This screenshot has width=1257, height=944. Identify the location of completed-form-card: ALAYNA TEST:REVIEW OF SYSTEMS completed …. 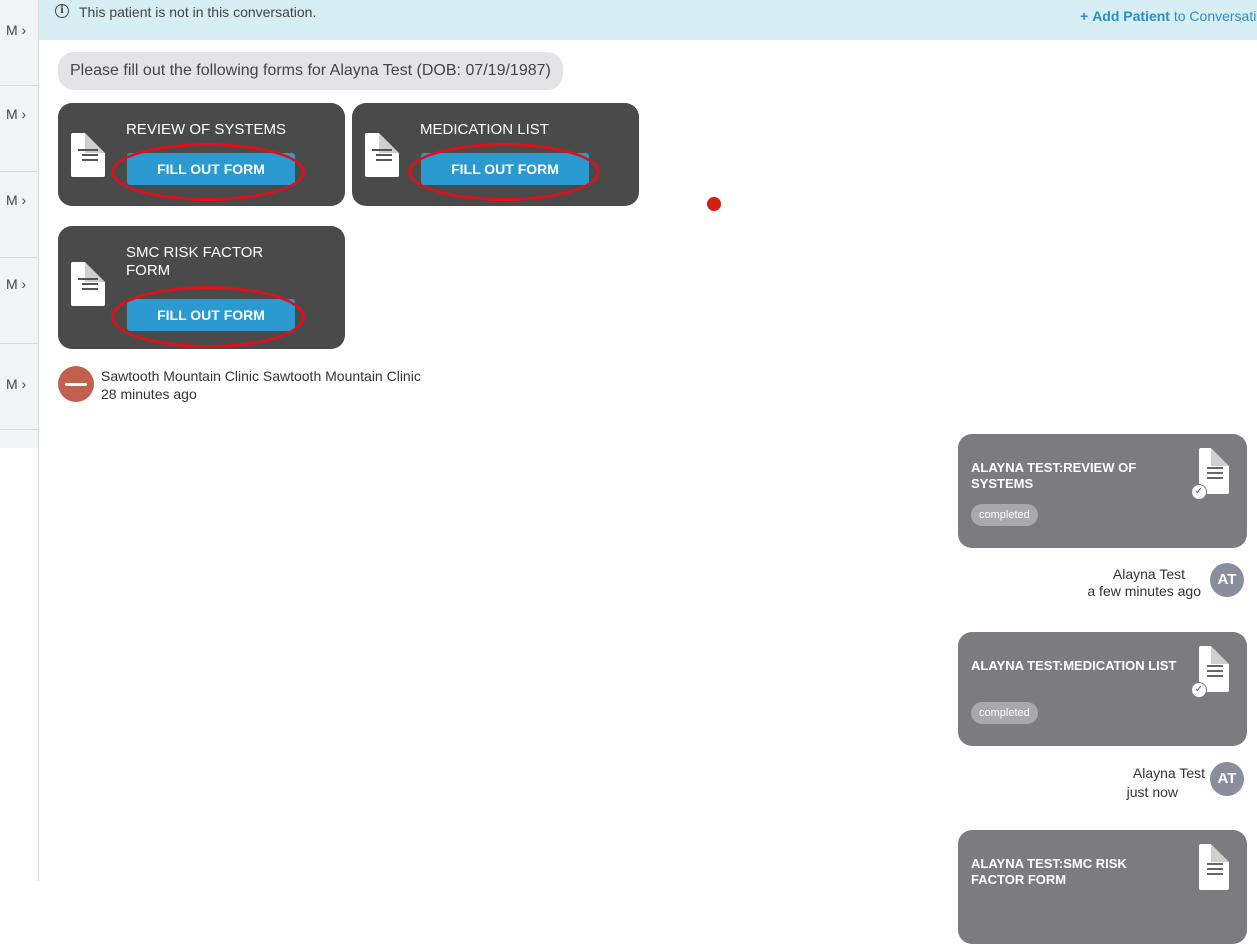
(1102, 491).